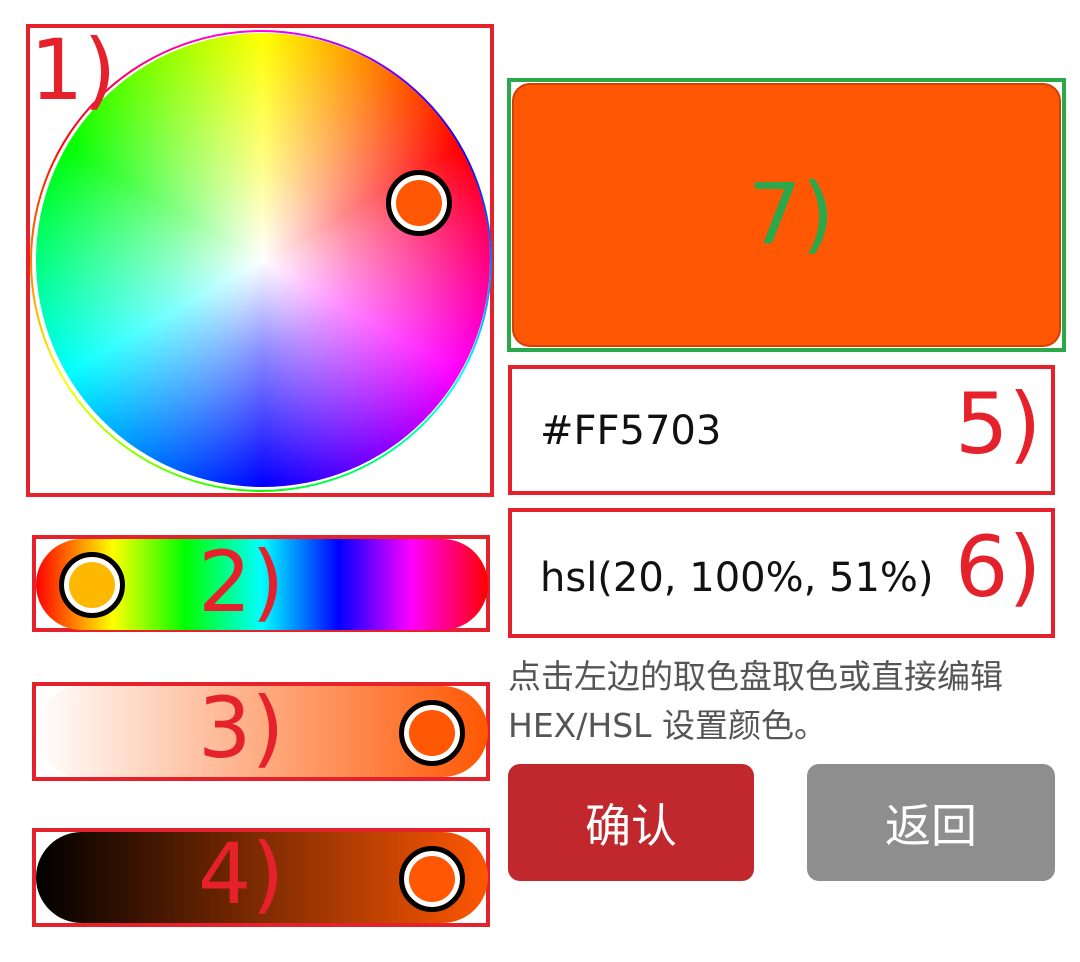  What do you see at coordinates (631, 822) in the screenshot?
I see `confirm-button: 确认` at bounding box center [631, 822].